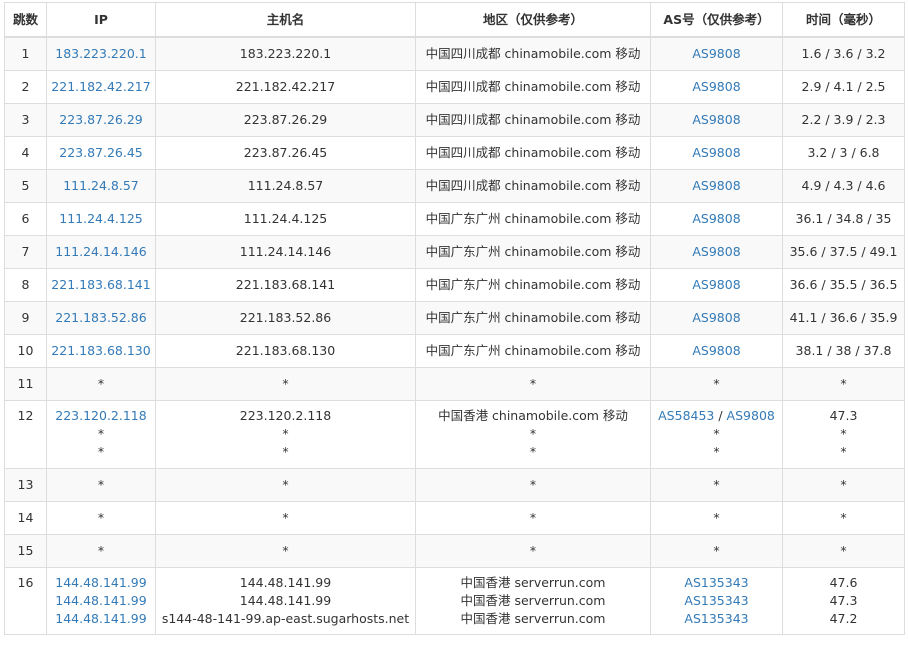 This screenshot has height=652, width=908. Describe the element at coordinates (25, 434) in the screenshot. I see `hop-number: 12` at that location.